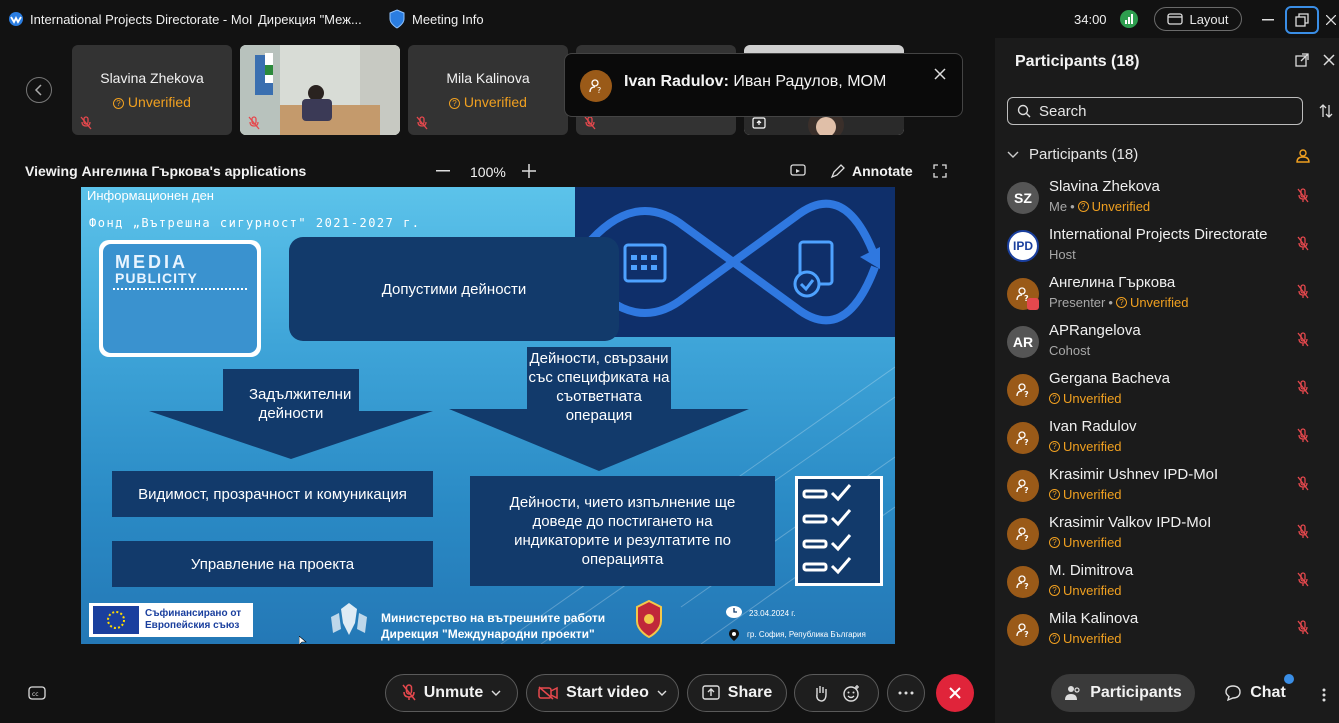 Image resolution: width=1339 pixels, height=723 pixels. What do you see at coordinates (130, 19) in the screenshot?
I see `tab-ipd: International Projects Directorate - MoI` at bounding box center [130, 19].